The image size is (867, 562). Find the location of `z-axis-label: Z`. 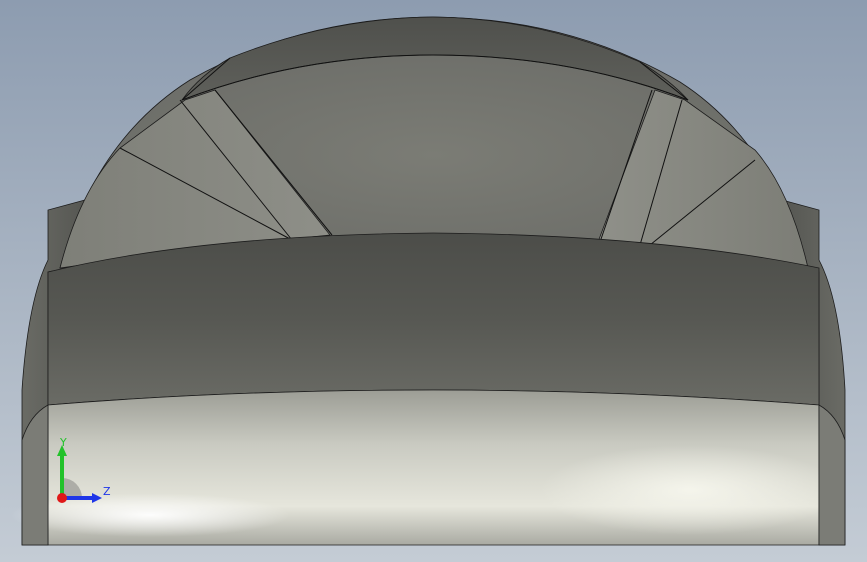

z-axis-label: Z is located at coordinates (107, 491).